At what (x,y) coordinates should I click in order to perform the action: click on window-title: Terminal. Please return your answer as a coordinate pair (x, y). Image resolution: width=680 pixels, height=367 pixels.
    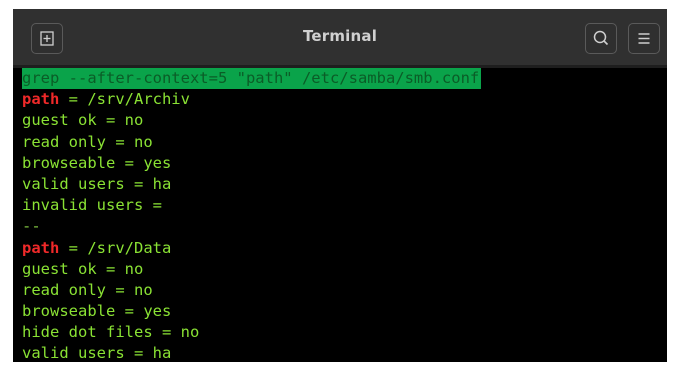
    Looking at the image, I should click on (340, 36).